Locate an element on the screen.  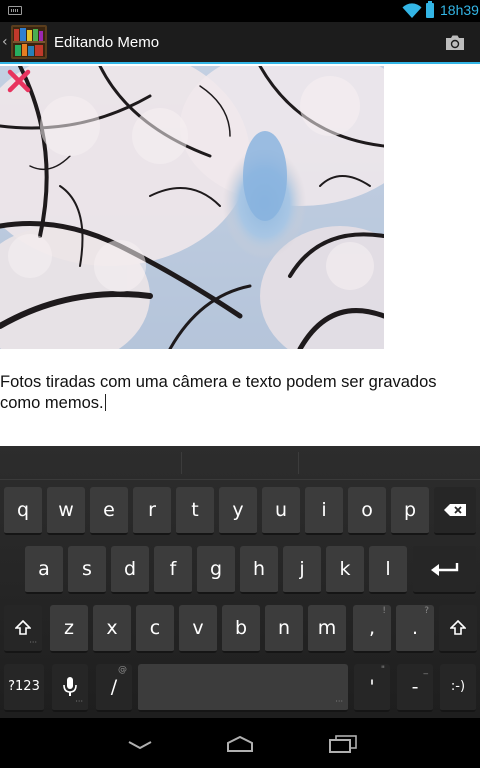
backspace-icon is located at coordinates (455, 510).